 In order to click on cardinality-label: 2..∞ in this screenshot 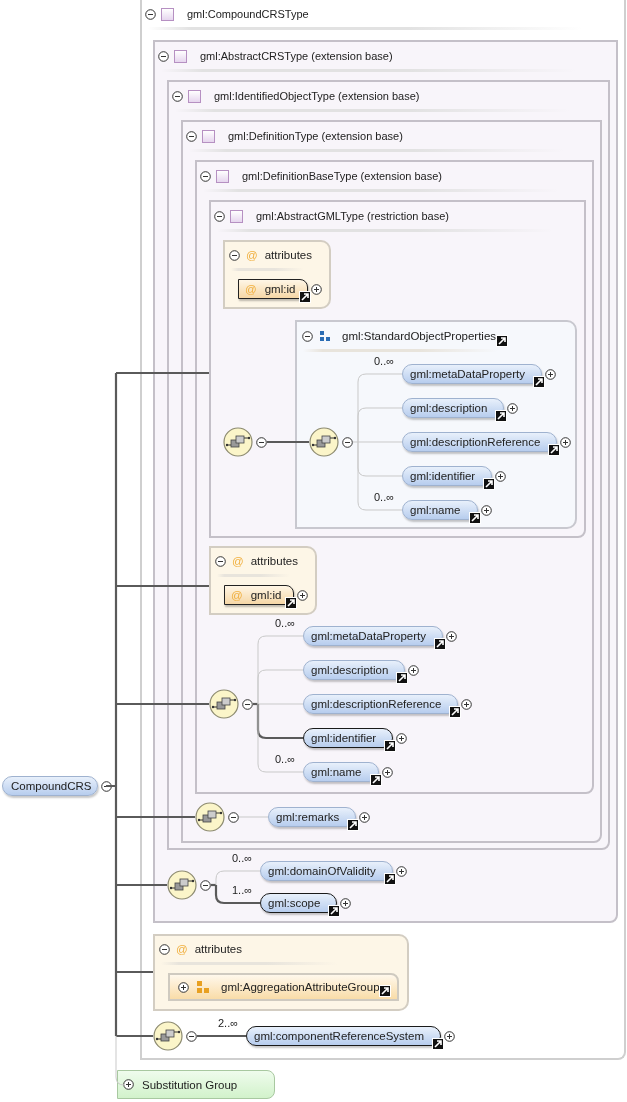, I will do `click(228, 1023)`.